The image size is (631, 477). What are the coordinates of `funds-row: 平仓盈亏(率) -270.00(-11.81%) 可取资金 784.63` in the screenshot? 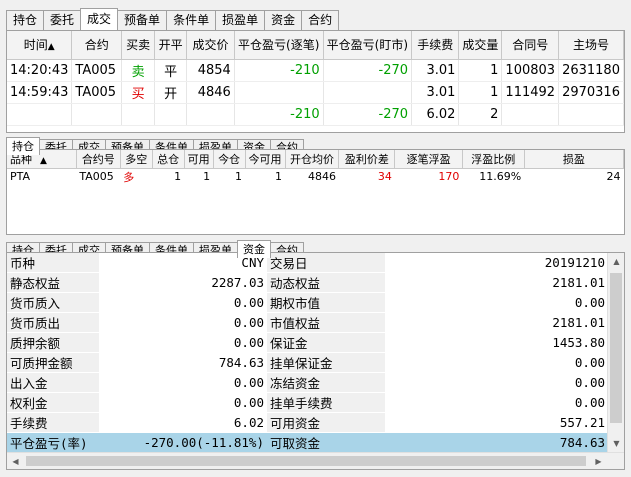 It's located at (307, 442).